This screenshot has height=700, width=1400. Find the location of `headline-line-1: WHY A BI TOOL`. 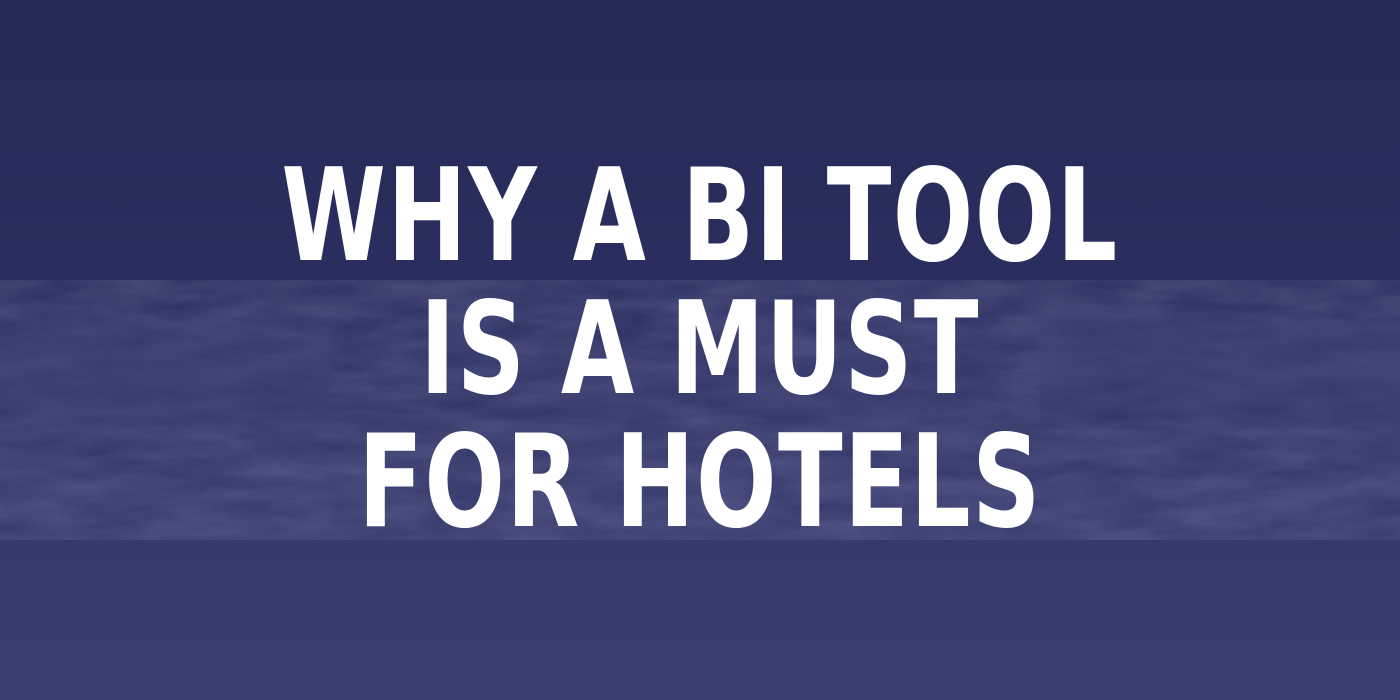

headline-line-1: WHY A BI TOOL is located at coordinates (700, 216).